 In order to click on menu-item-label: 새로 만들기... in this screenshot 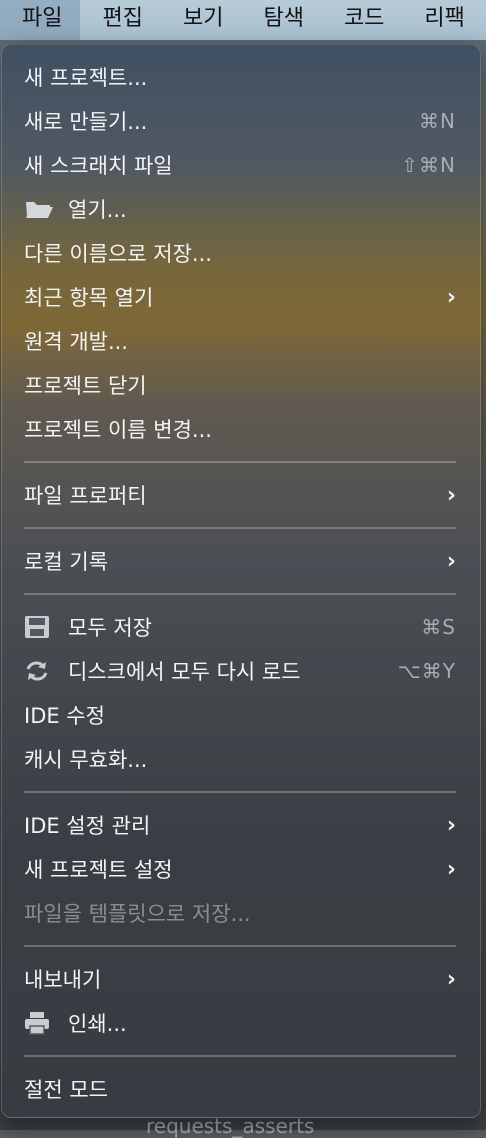, I will do `click(86, 122)`.